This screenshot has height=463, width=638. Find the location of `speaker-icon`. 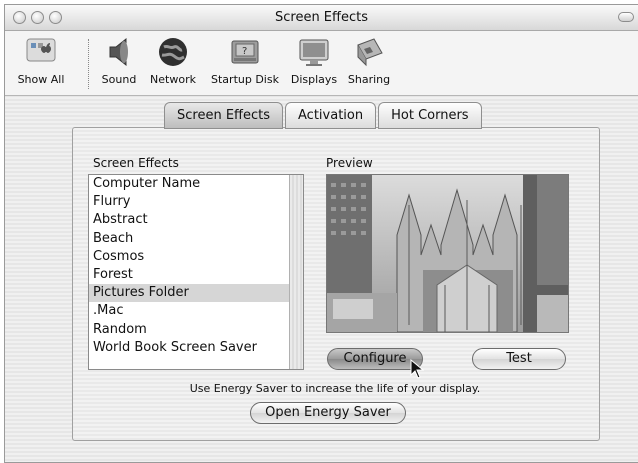

speaker-icon is located at coordinates (119, 52).